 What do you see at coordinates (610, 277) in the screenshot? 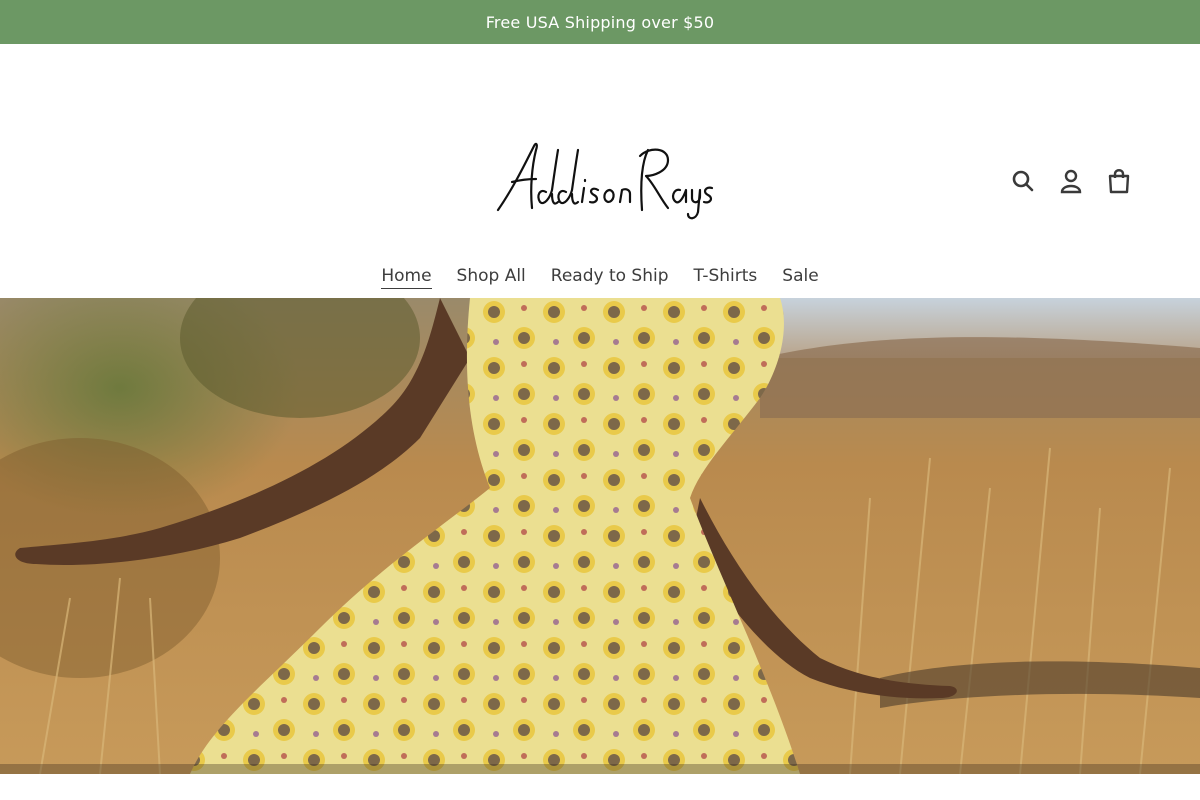
I see `nav-ready-to-ship: Ready to Ship` at bounding box center [610, 277].